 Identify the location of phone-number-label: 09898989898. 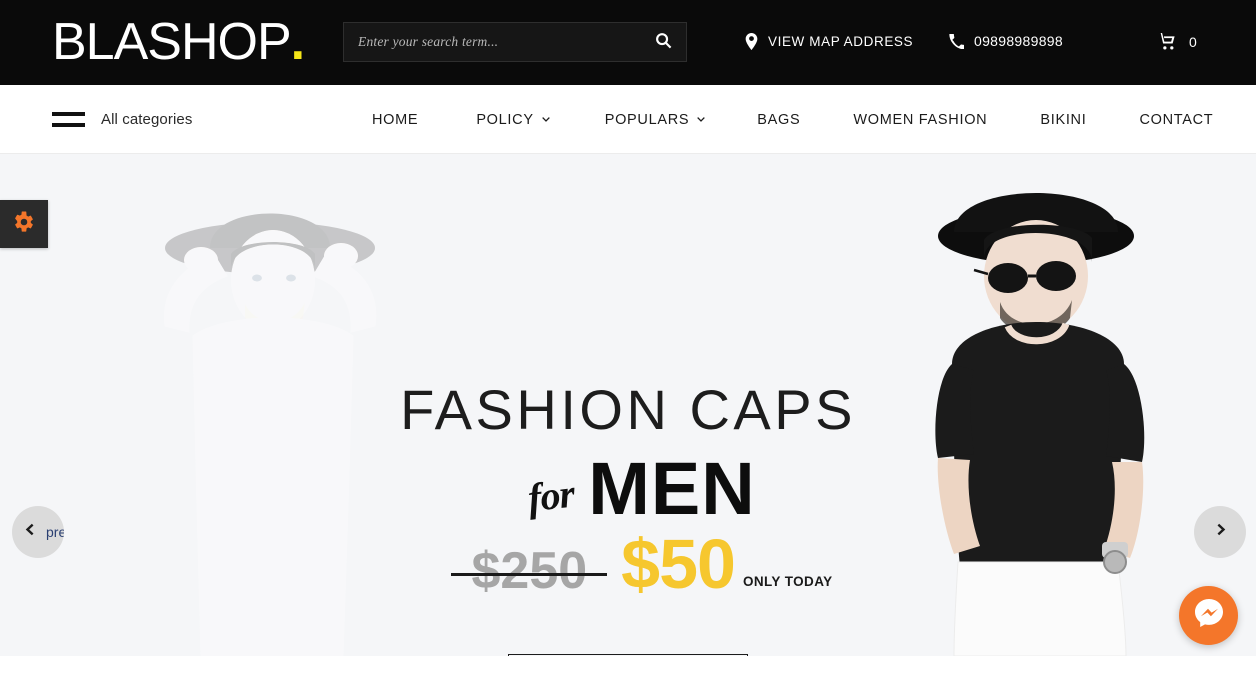
(1018, 41).